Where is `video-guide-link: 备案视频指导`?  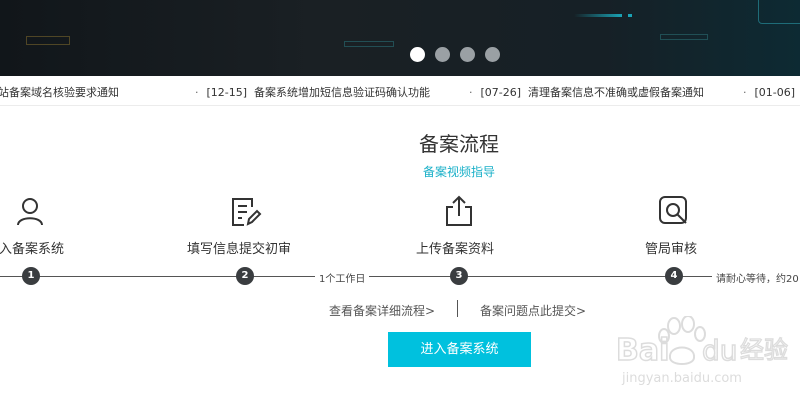 video-guide-link: 备案视频指导 is located at coordinates (400, 171).